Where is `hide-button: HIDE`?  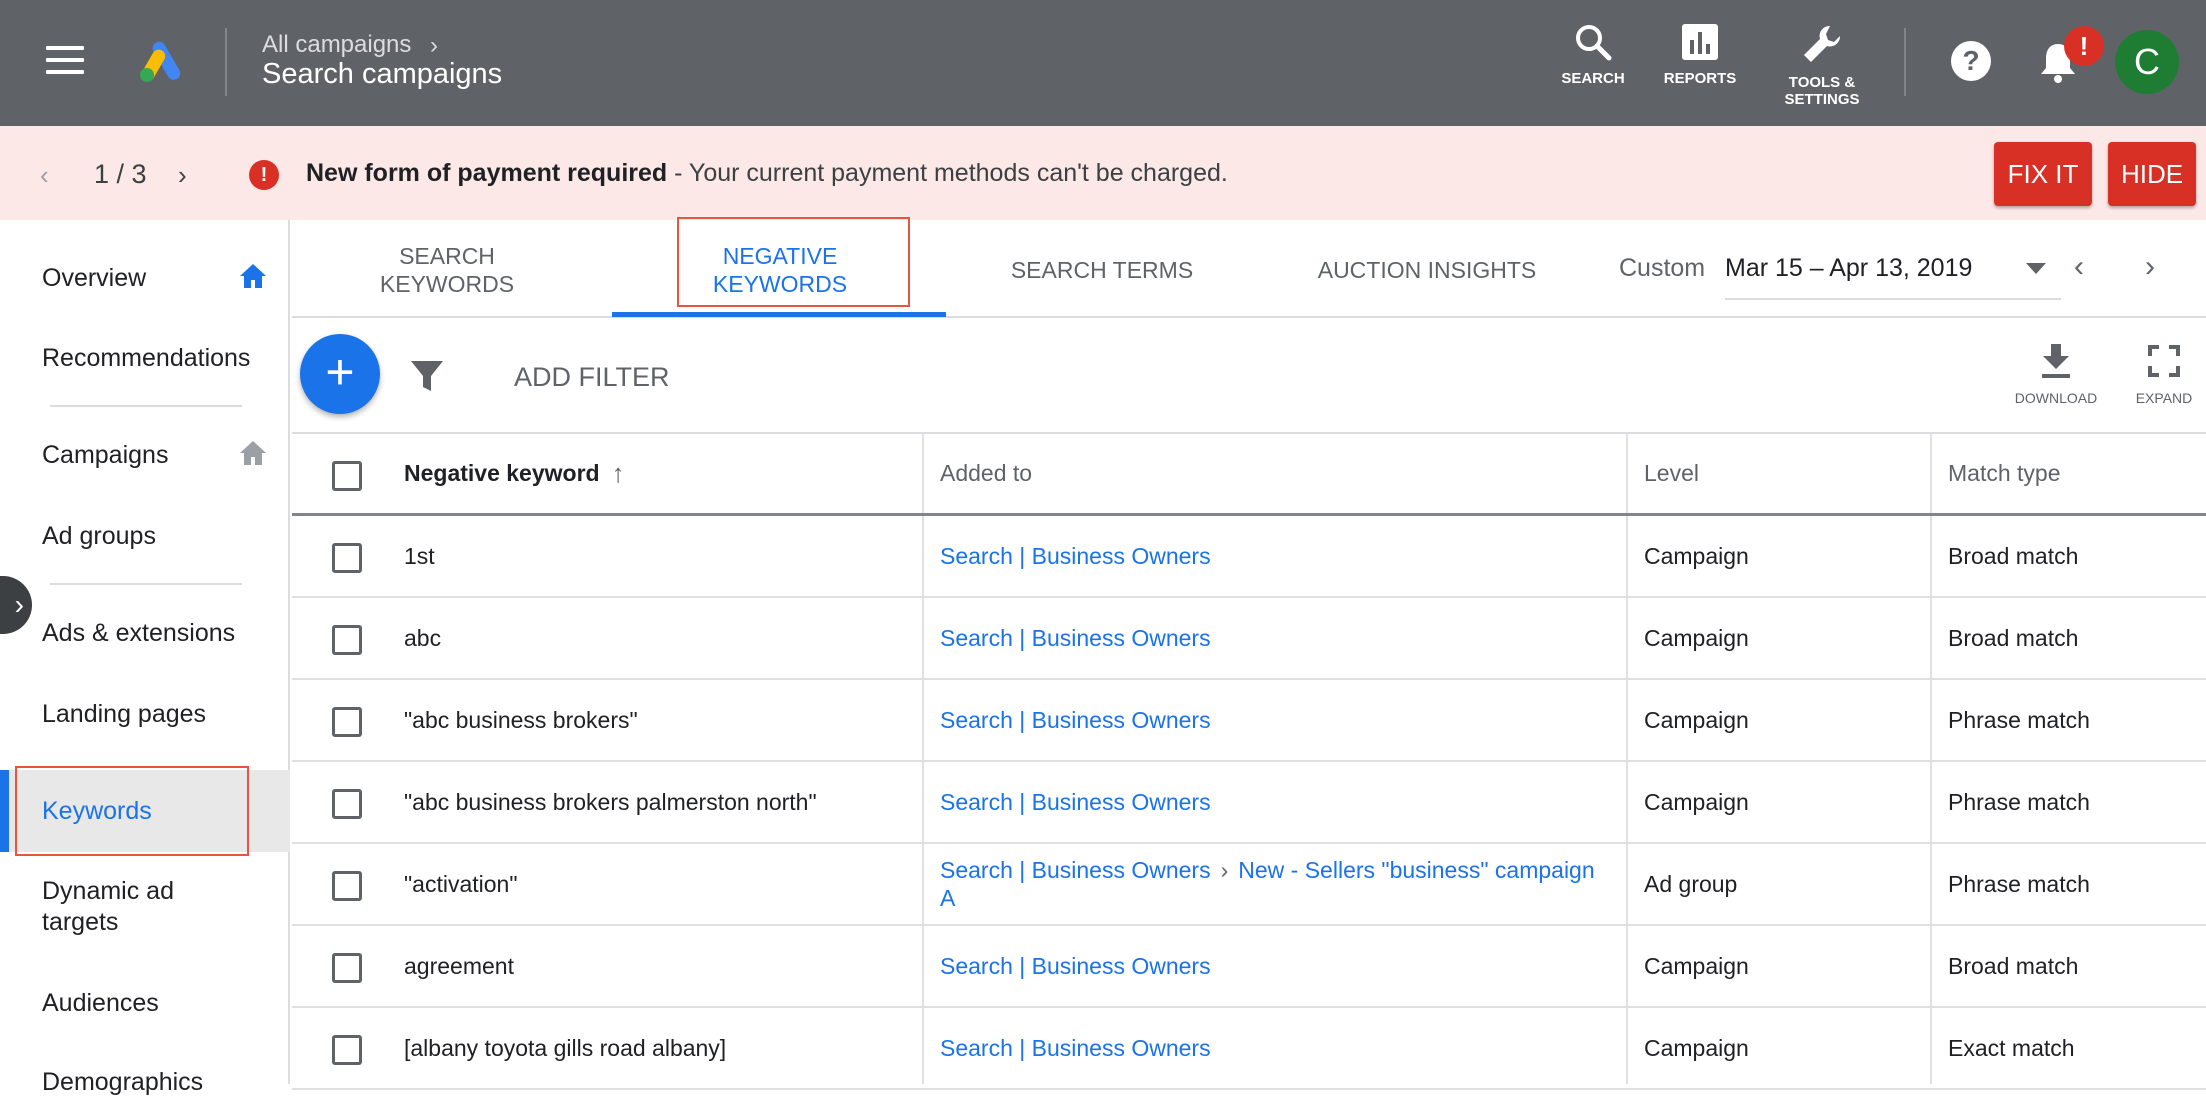 hide-button: HIDE is located at coordinates (2152, 174).